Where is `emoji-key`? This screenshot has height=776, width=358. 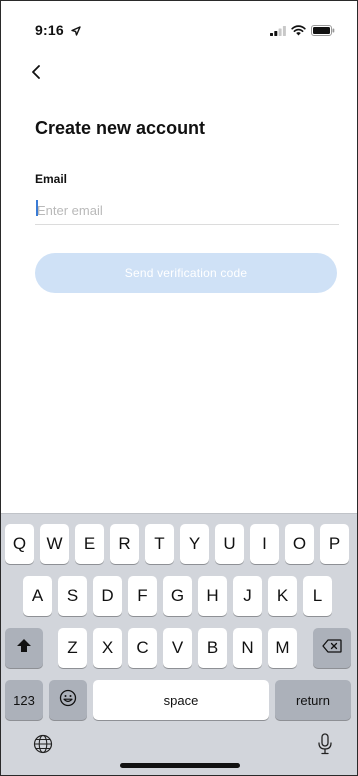 emoji-key is located at coordinates (68, 700).